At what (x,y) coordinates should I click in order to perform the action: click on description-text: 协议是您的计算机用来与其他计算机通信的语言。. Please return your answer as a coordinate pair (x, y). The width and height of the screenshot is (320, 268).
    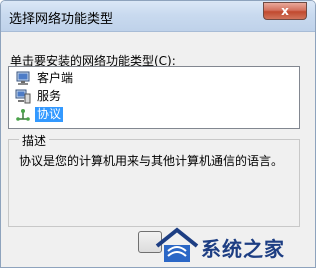
    Looking at the image, I should click on (151, 161).